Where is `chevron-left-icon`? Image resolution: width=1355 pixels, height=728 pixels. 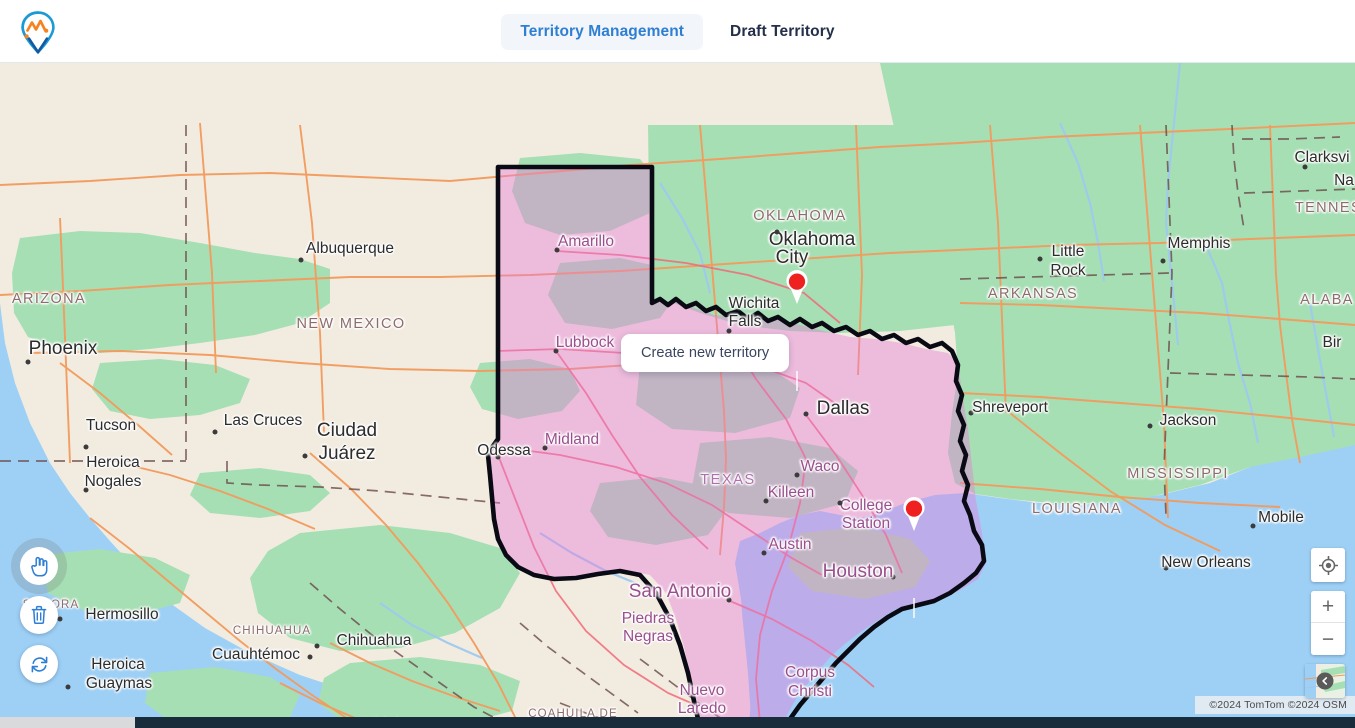 chevron-left-icon is located at coordinates (1325, 681).